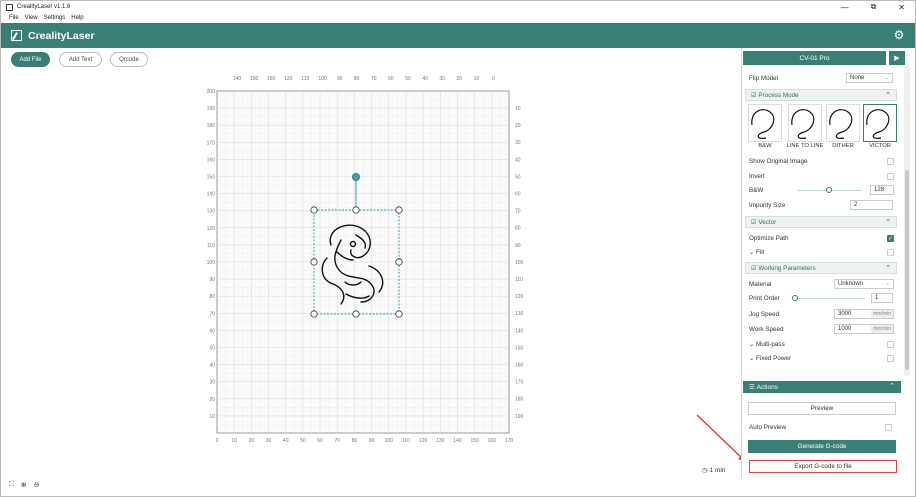 This screenshot has width=916, height=497. Describe the element at coordinates (212, 297) in the screenshot. I see `y-tick-left: 80` at that location.